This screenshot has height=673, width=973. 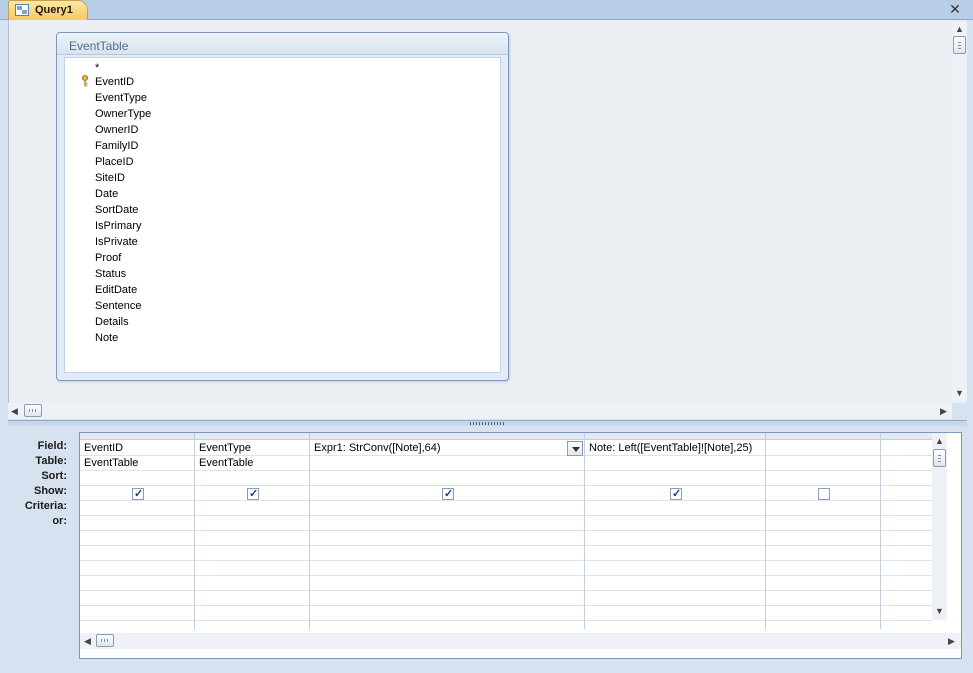 I want to click on row-label-table: Table:, so click(x=51, y=461).